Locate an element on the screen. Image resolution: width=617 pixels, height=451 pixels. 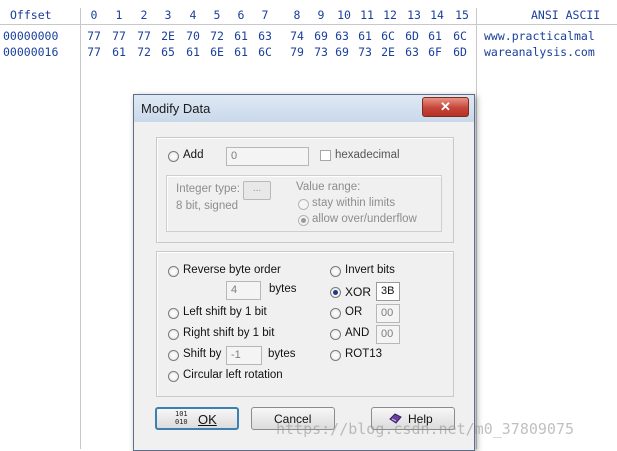
column-header: 0 is located at coordinates (94, 15).